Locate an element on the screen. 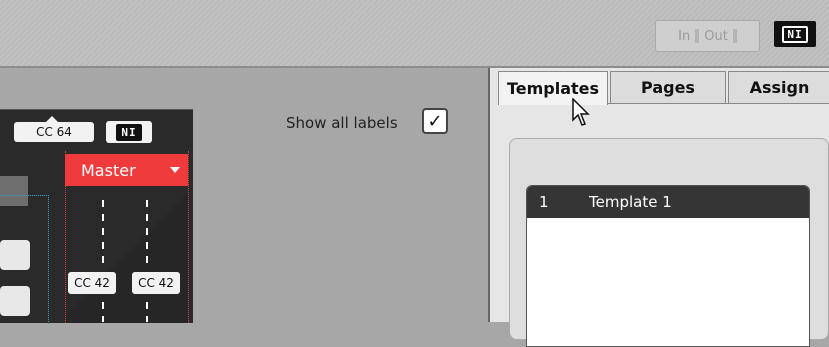 Image resolution: width=829 pixels, height=347 pixels. template-row-1: 1 Template 1 is located at coordinates (668, 202).